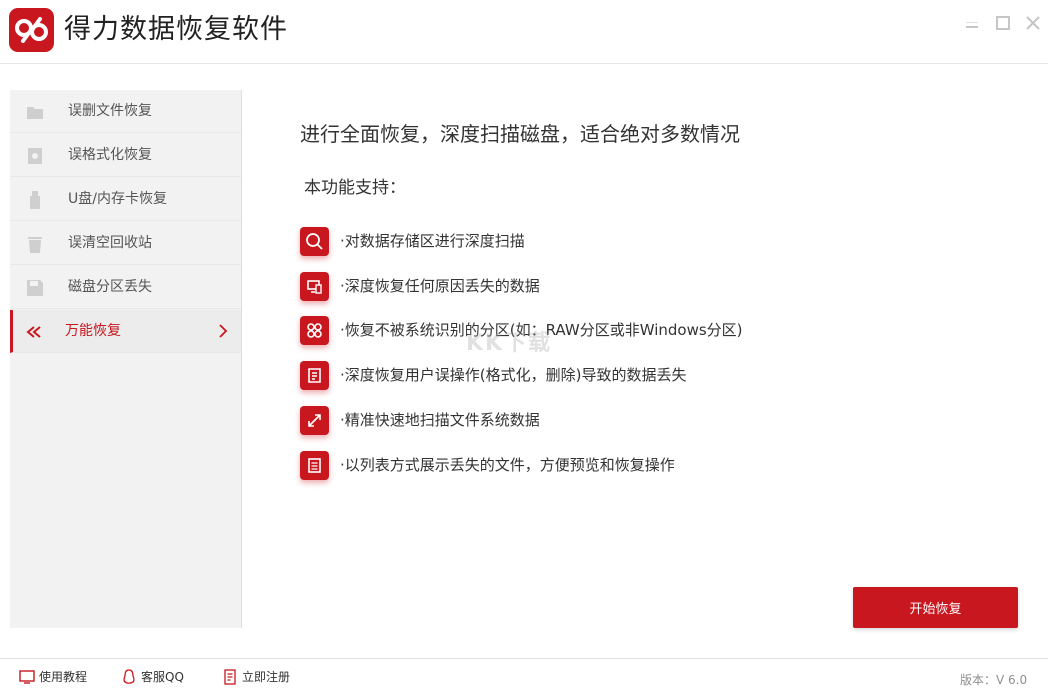  Describe the element at coordinates (27, 677) in the screenshot. I see `monitor-icon` at that location.